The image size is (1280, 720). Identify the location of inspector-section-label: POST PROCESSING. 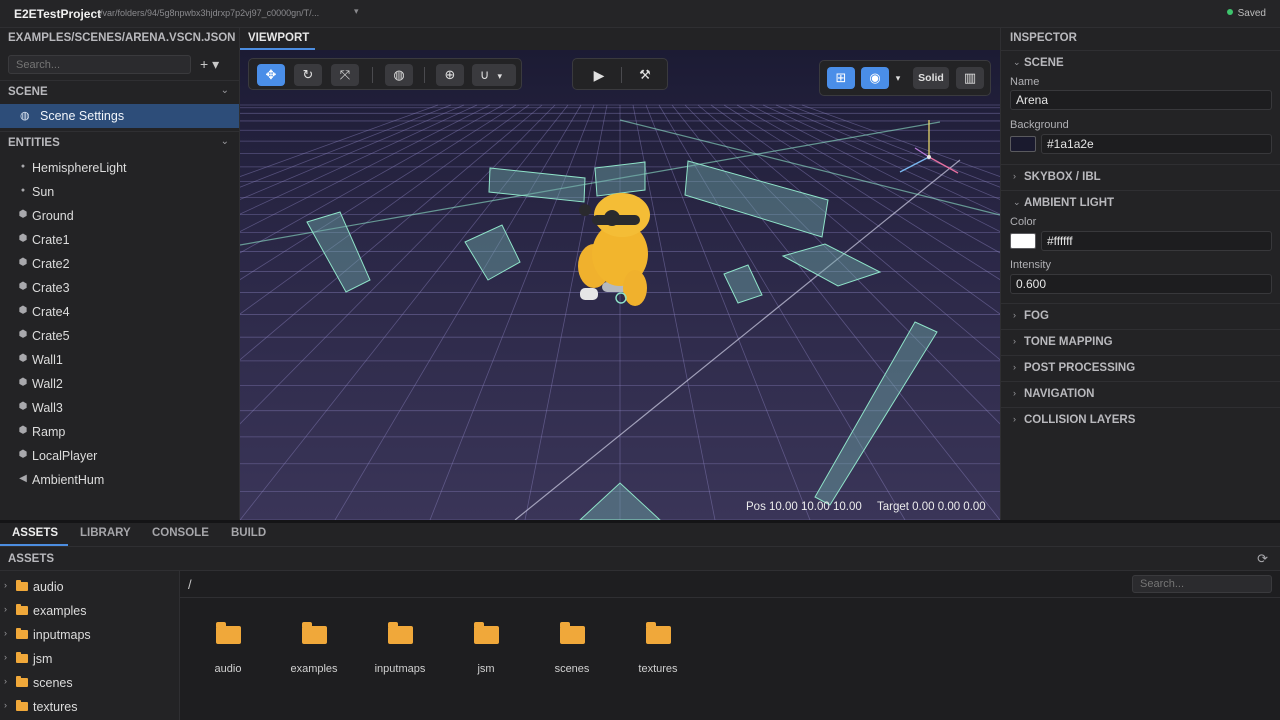
(1080, 368).